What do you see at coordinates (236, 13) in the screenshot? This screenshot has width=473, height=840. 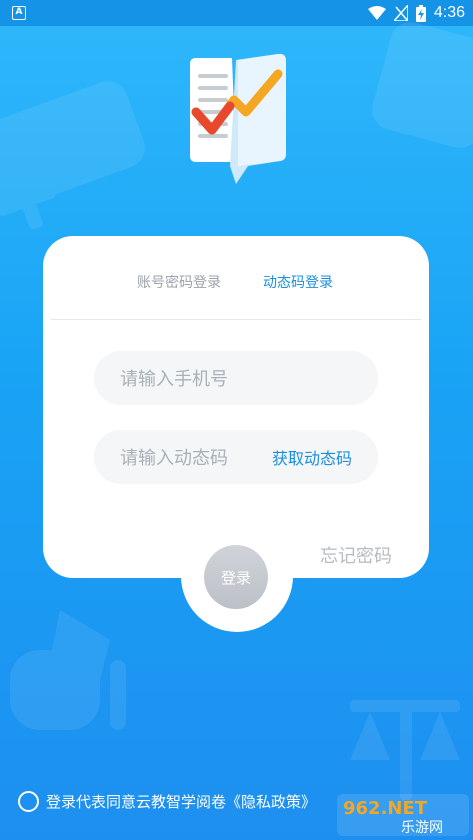 I see `status-bar: A 4:36` at bounding box center [236, 13].